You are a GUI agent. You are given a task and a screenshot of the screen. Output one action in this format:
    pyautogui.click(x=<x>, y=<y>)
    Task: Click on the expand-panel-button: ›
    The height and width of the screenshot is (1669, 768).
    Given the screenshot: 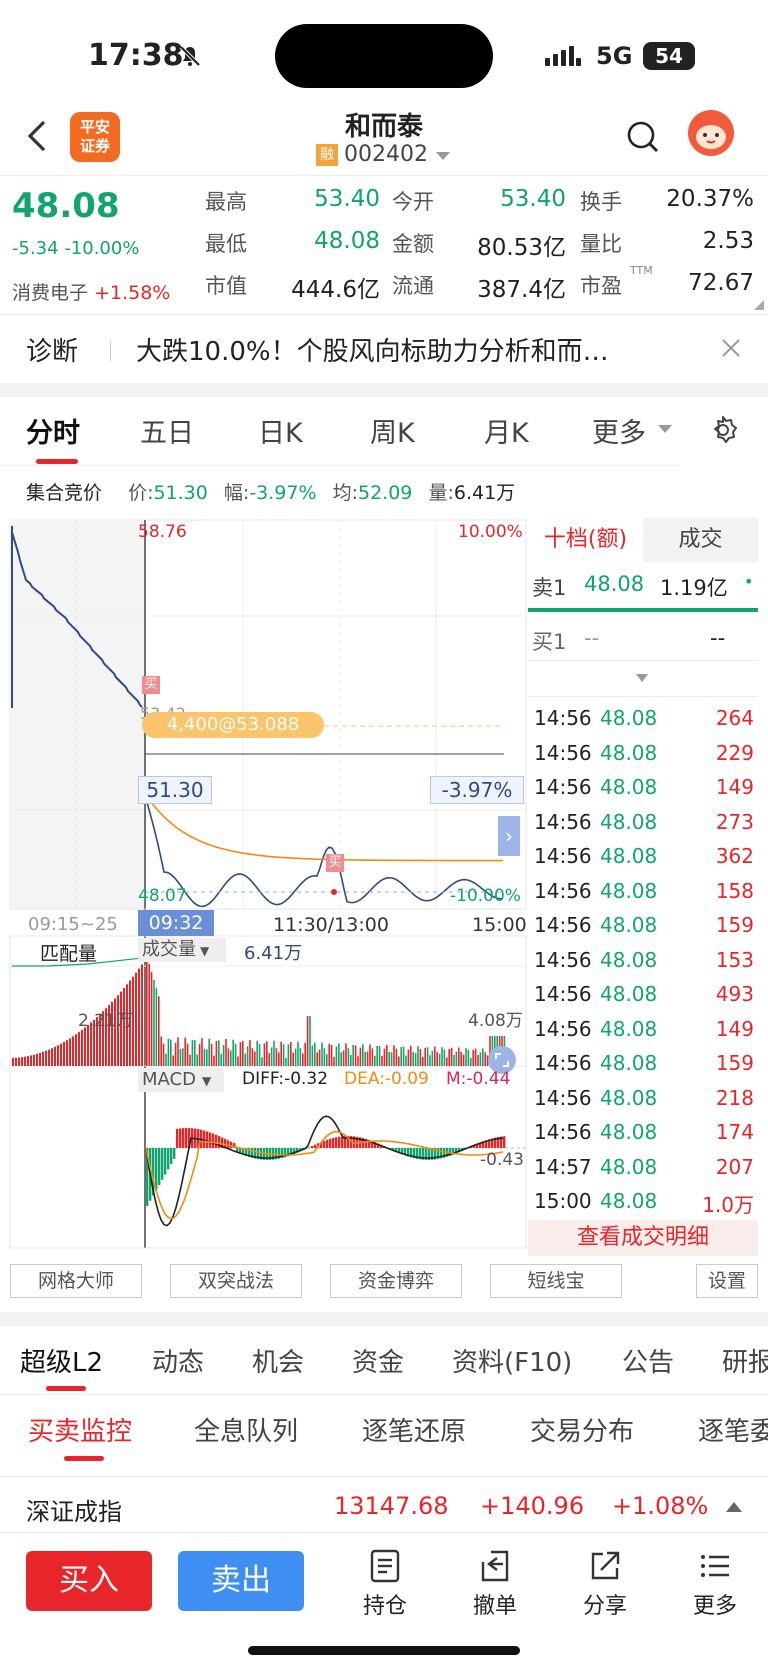 What is the action you would take?
    pyautogui.click(x=509, y=836)
    